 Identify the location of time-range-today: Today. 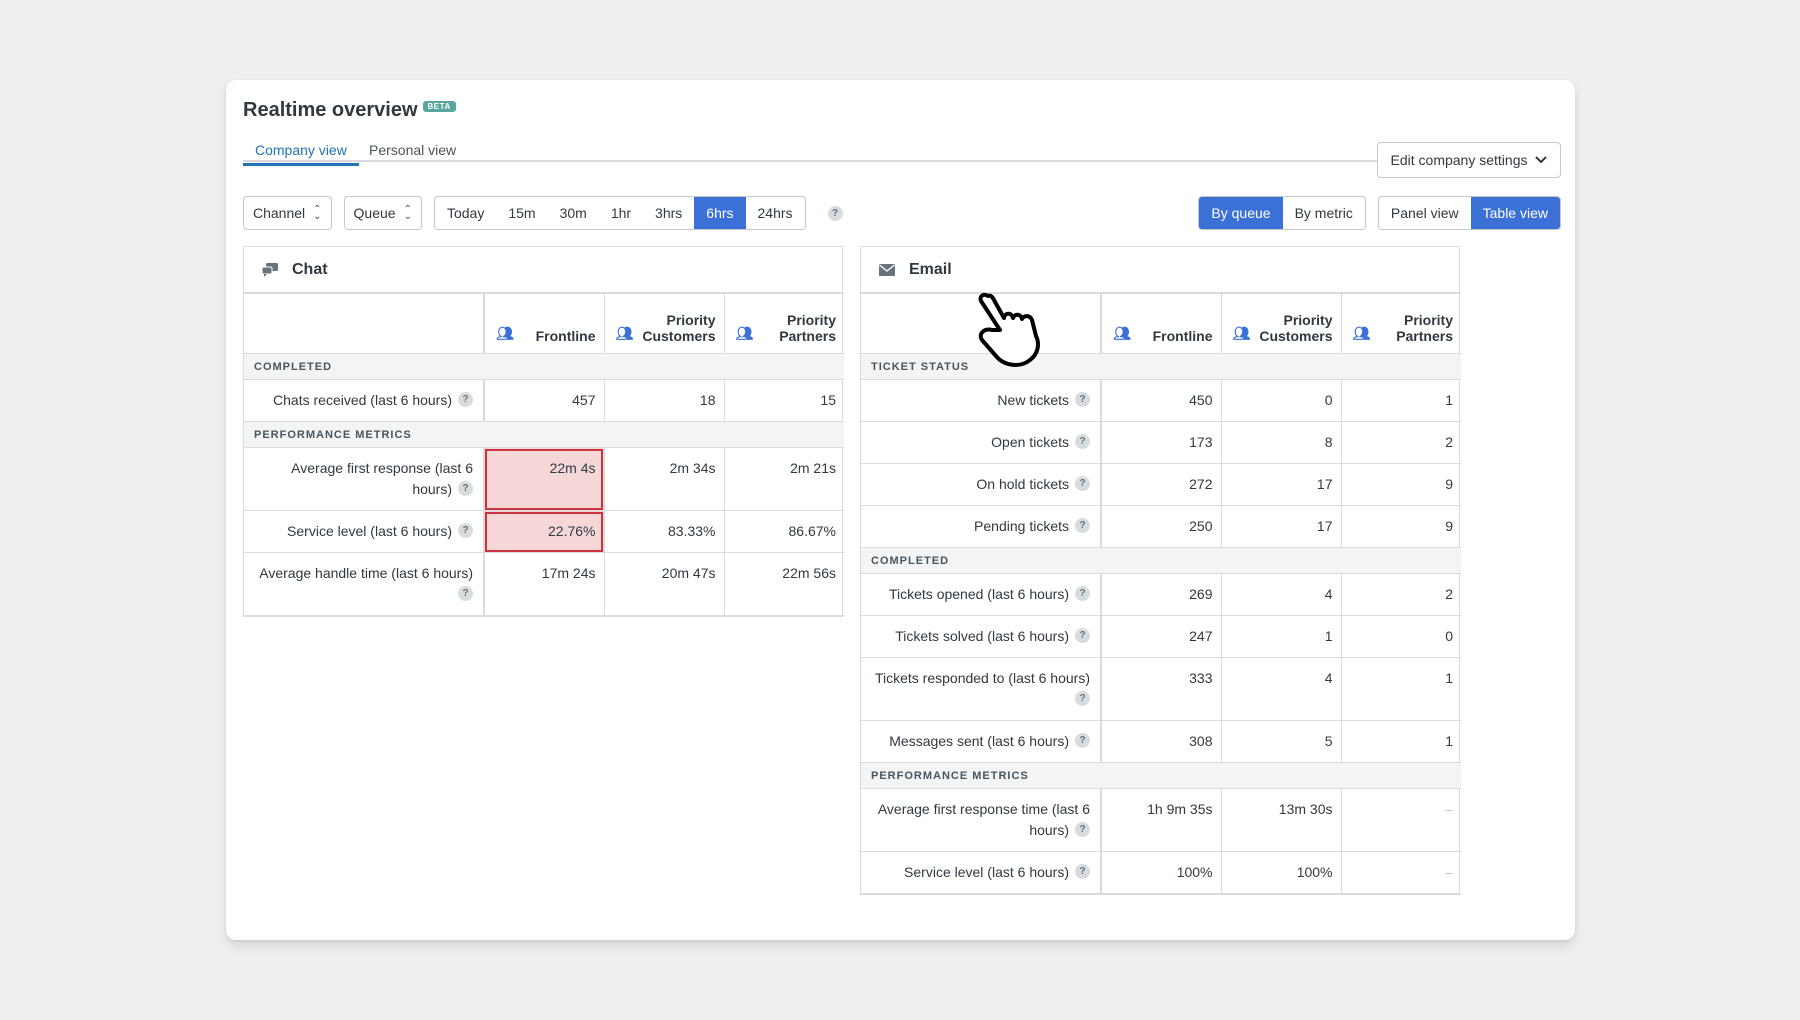
(465, 213).